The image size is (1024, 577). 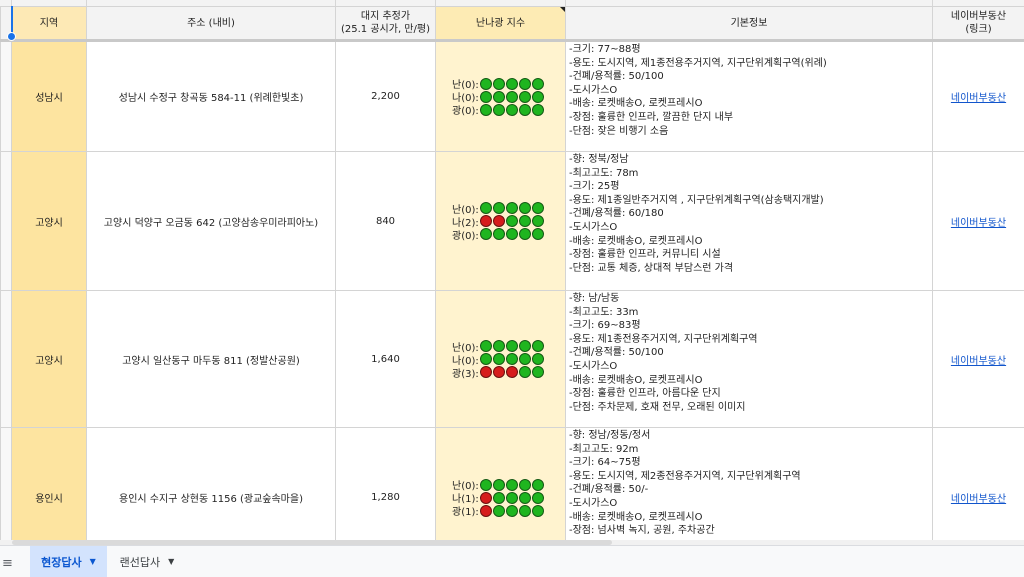 I want to click on price-cell: 1,640, so click(x=386, y=359).